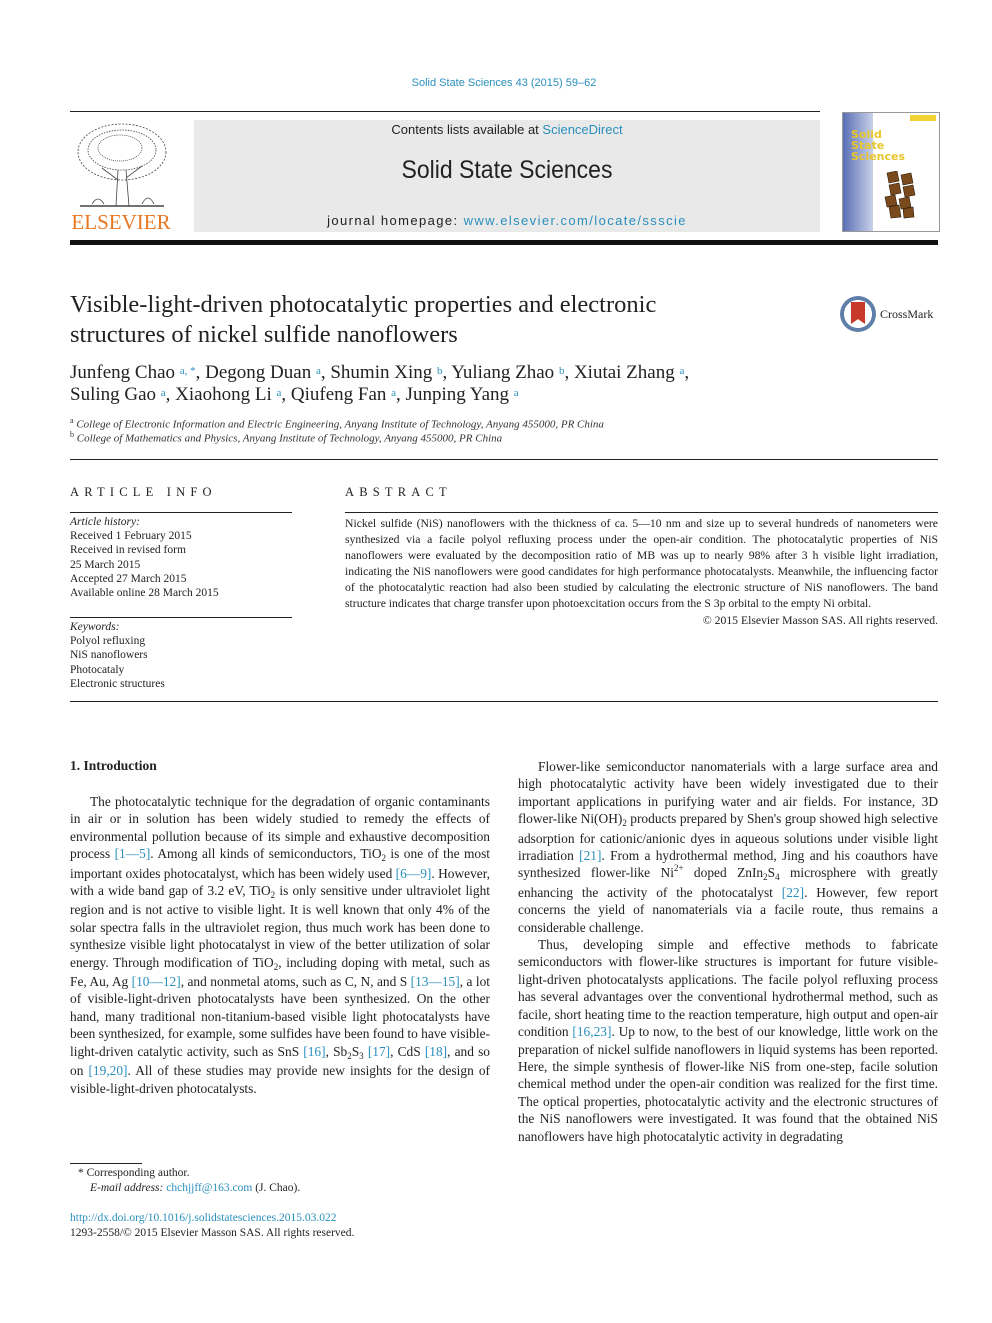 Image resolution: width=992 pixels, height=1323 pixels. I want to click on title-line-2: structures of nickel sulfide nanoflowers, so click(264, 334).